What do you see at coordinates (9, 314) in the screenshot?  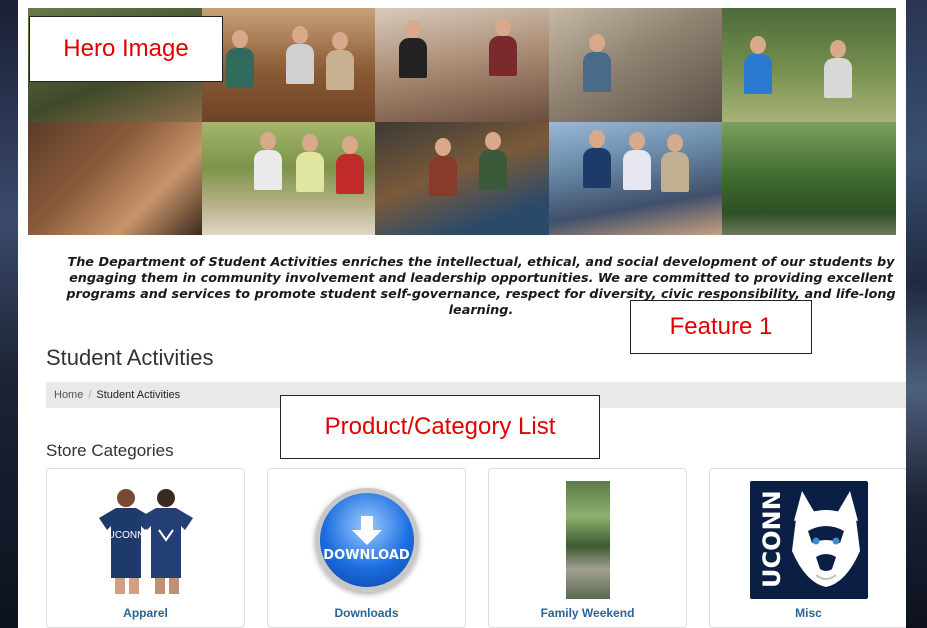 I see `background-left` at bounding box center [9, 314].